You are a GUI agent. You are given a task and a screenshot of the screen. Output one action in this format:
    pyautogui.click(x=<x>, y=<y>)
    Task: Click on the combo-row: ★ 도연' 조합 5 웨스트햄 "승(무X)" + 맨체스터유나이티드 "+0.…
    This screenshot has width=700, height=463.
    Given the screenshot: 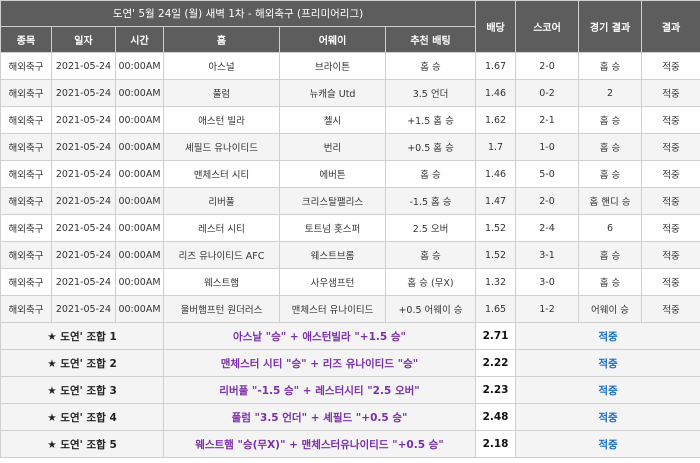 What is the action you would take?
    pyautogui.click(x=350, y=444)
    